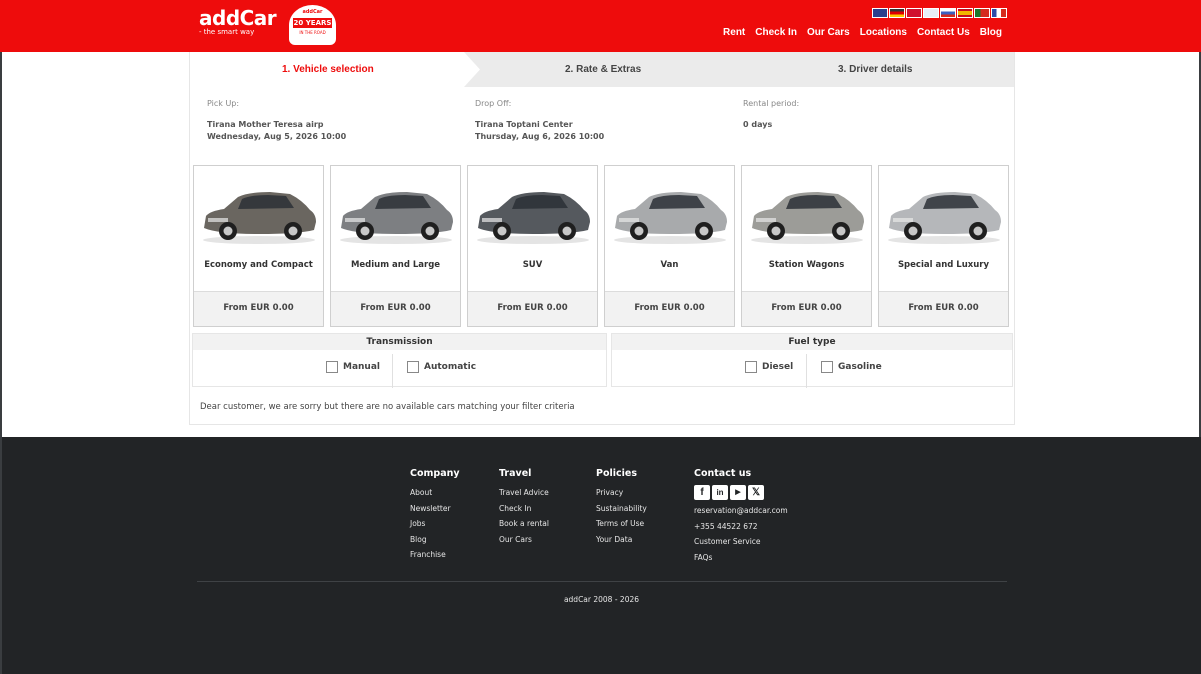 The image size is (1201, 674). I want to click on automatic-label: Automatic, so click(450, 367).